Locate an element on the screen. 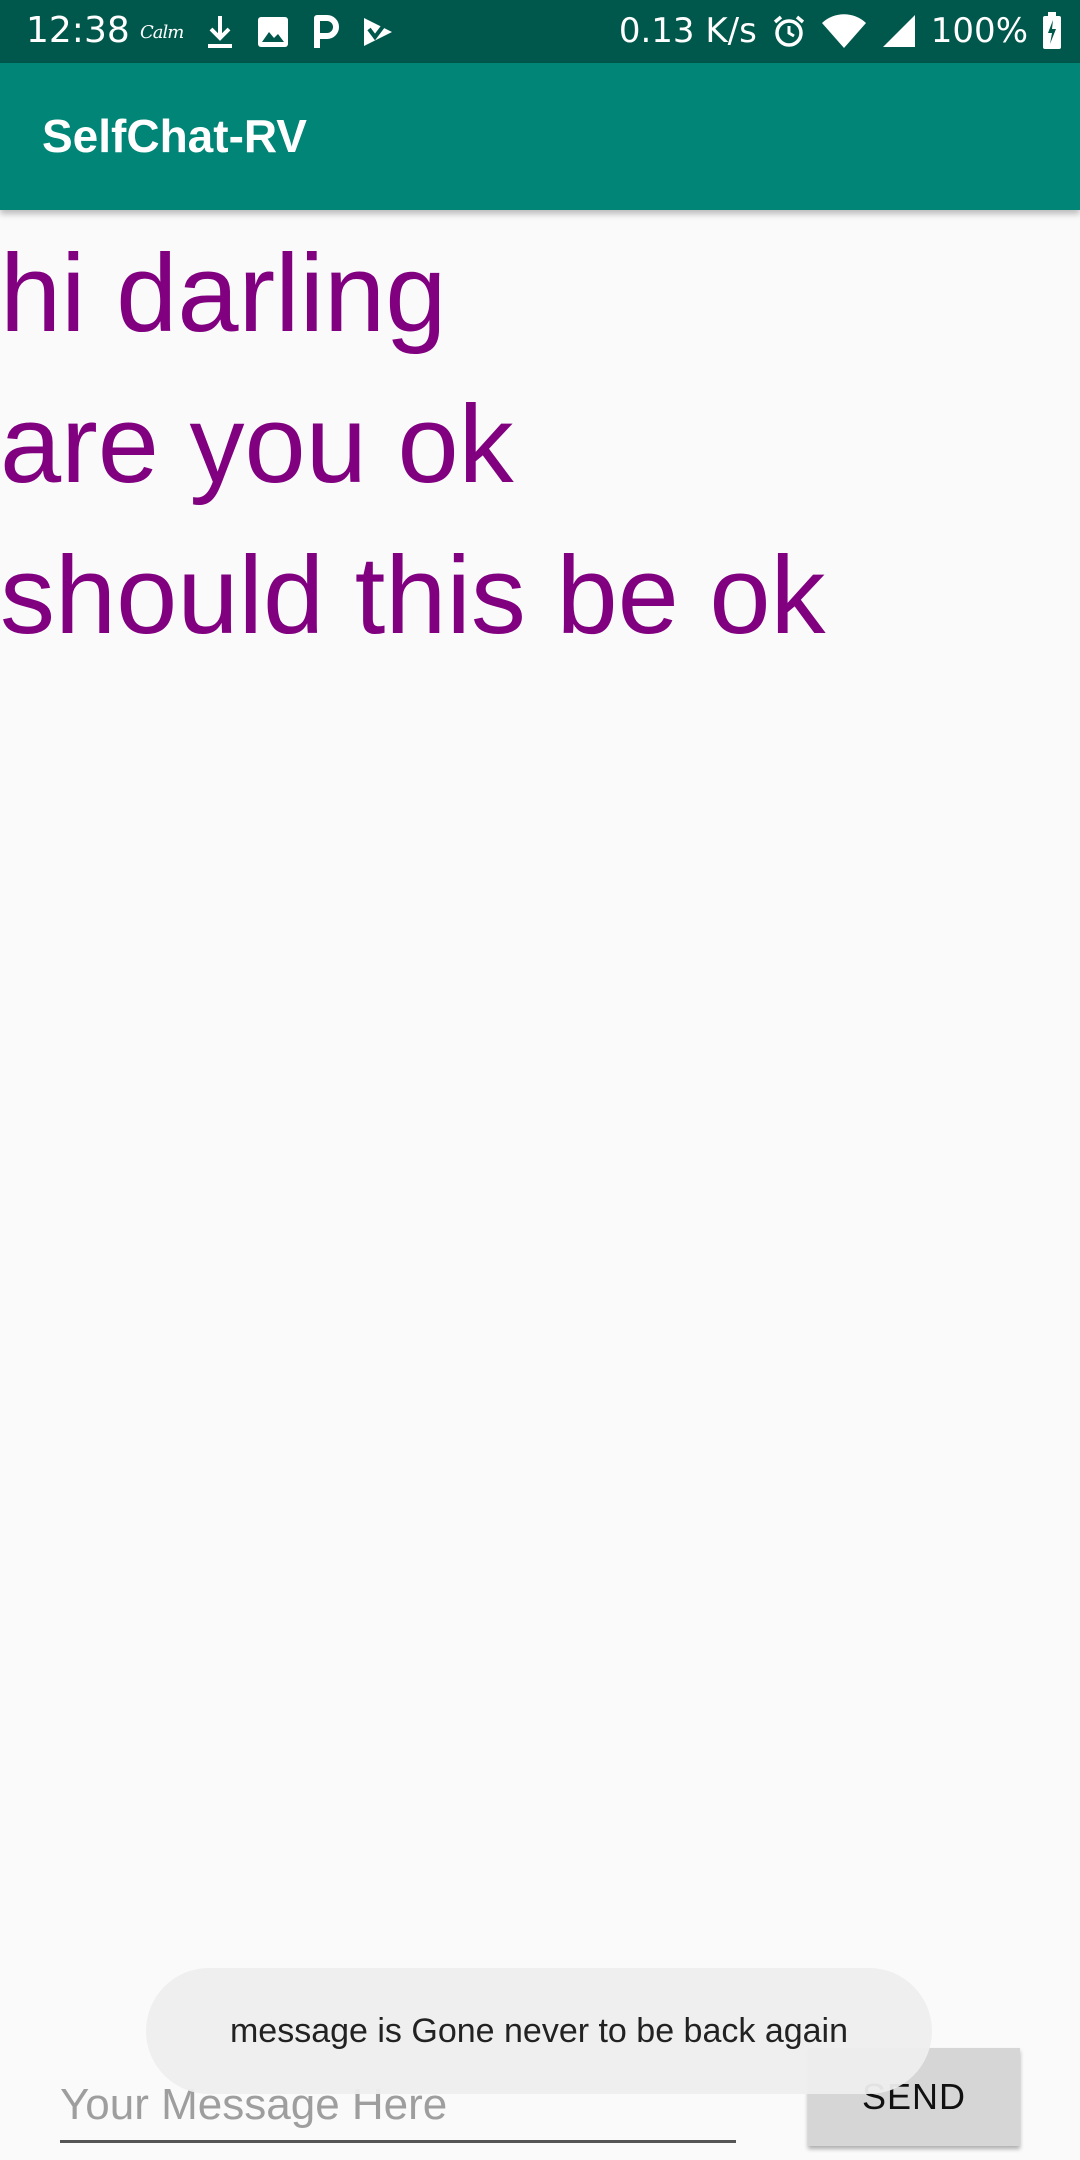 The height and width of the screenshot is (2160, 1080). toast-message: message is Gone never to be back again is located at coordinates (539, 2031).